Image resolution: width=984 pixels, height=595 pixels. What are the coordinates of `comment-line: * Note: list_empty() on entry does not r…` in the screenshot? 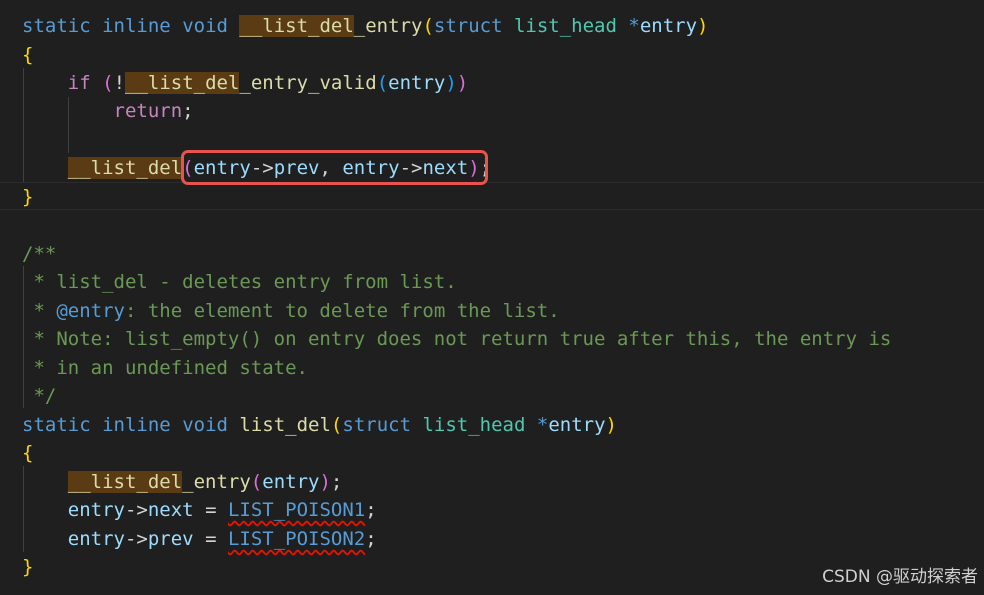 It's located at (457, 339).